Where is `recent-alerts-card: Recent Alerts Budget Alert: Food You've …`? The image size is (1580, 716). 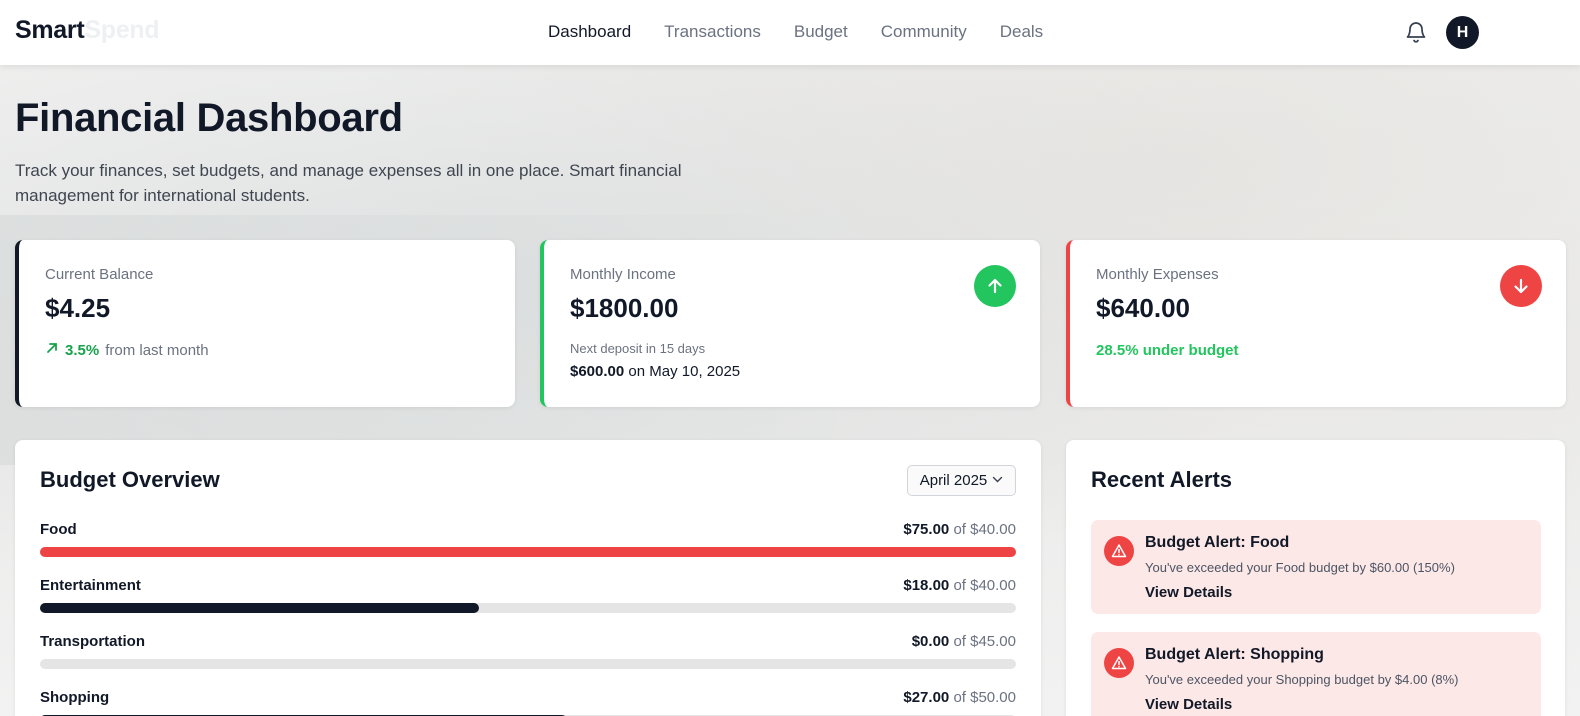 recent-alerts-card: Recent Alerts Budget Alert: Food You've … is located at coordinates (1315, 578).